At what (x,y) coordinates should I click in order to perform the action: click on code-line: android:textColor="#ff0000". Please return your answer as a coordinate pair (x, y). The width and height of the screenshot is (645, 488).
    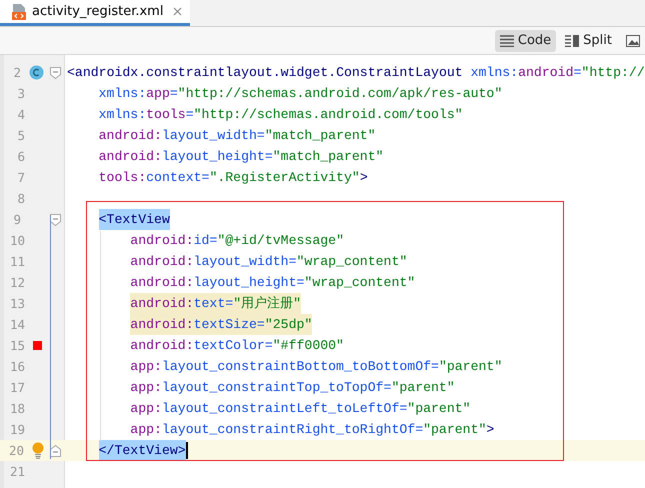
    Looking at the image, I should click on (237, 346).